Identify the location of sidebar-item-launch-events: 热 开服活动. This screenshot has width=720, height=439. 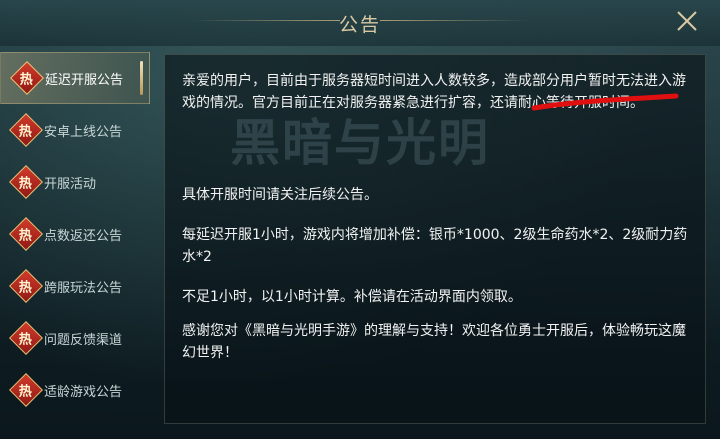
(75, 182).